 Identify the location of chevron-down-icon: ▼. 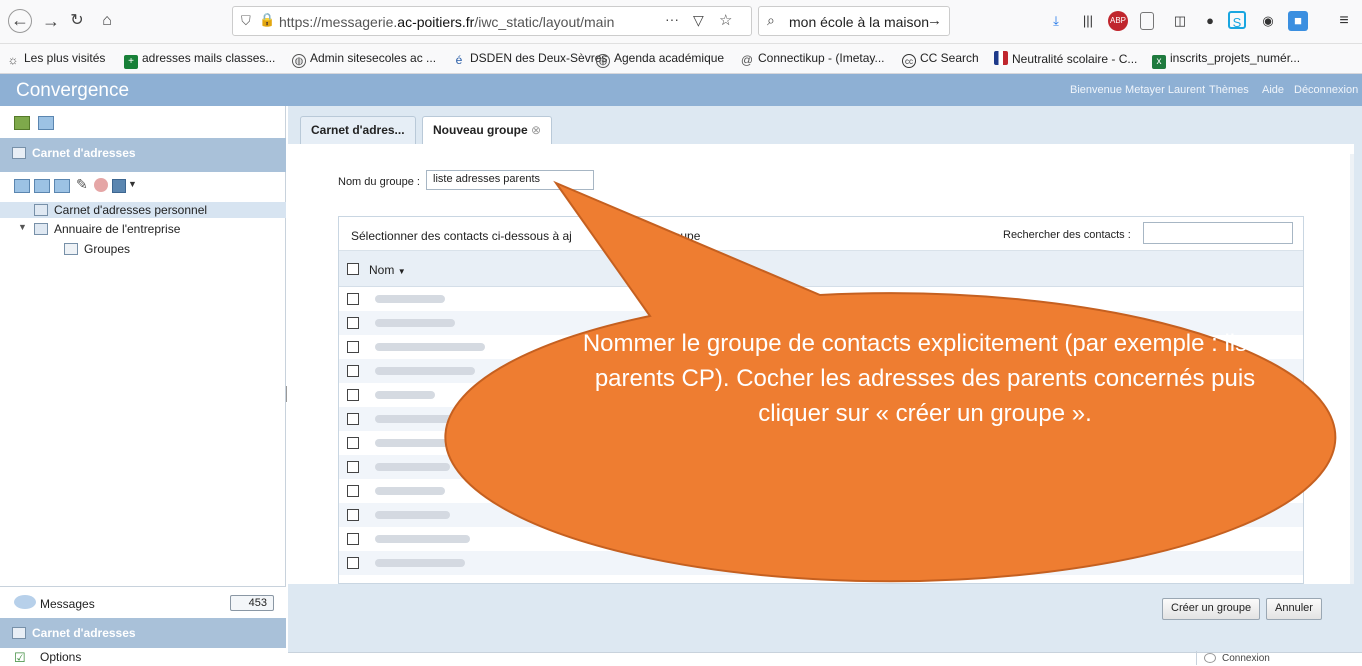
(132, 184).